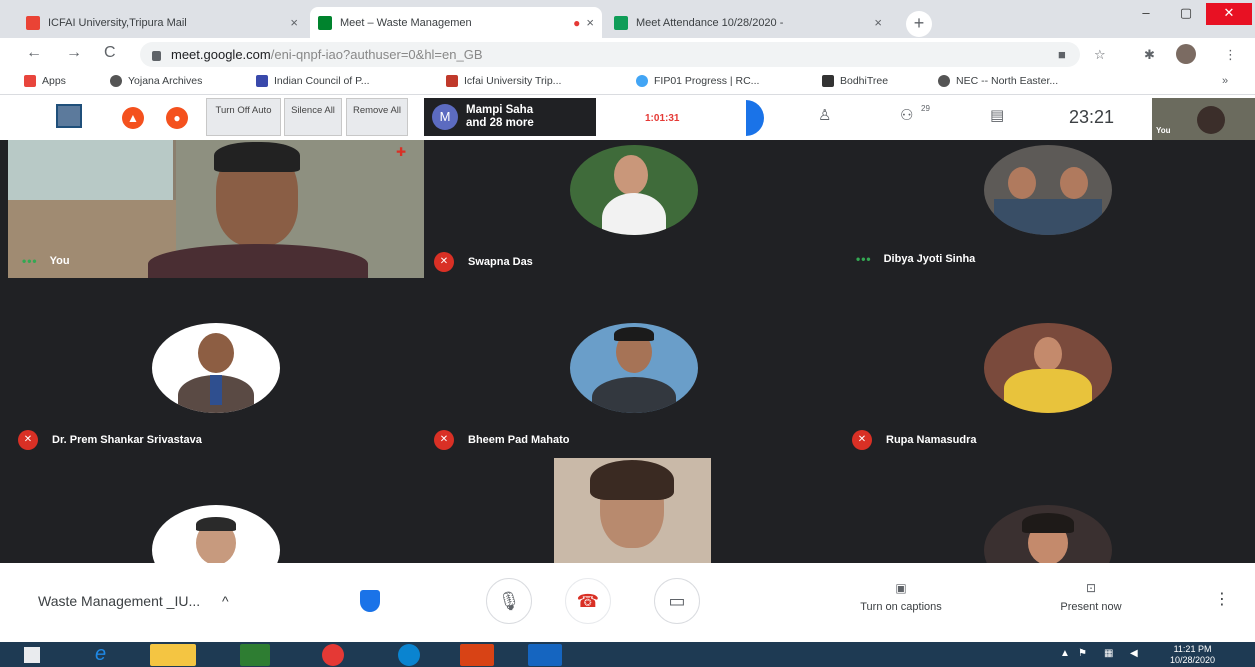 The image size is (1255, 667). Describe the element at coordinates (54, 81) in the screenshot. I see `bookmark-label: Apps` at that location.